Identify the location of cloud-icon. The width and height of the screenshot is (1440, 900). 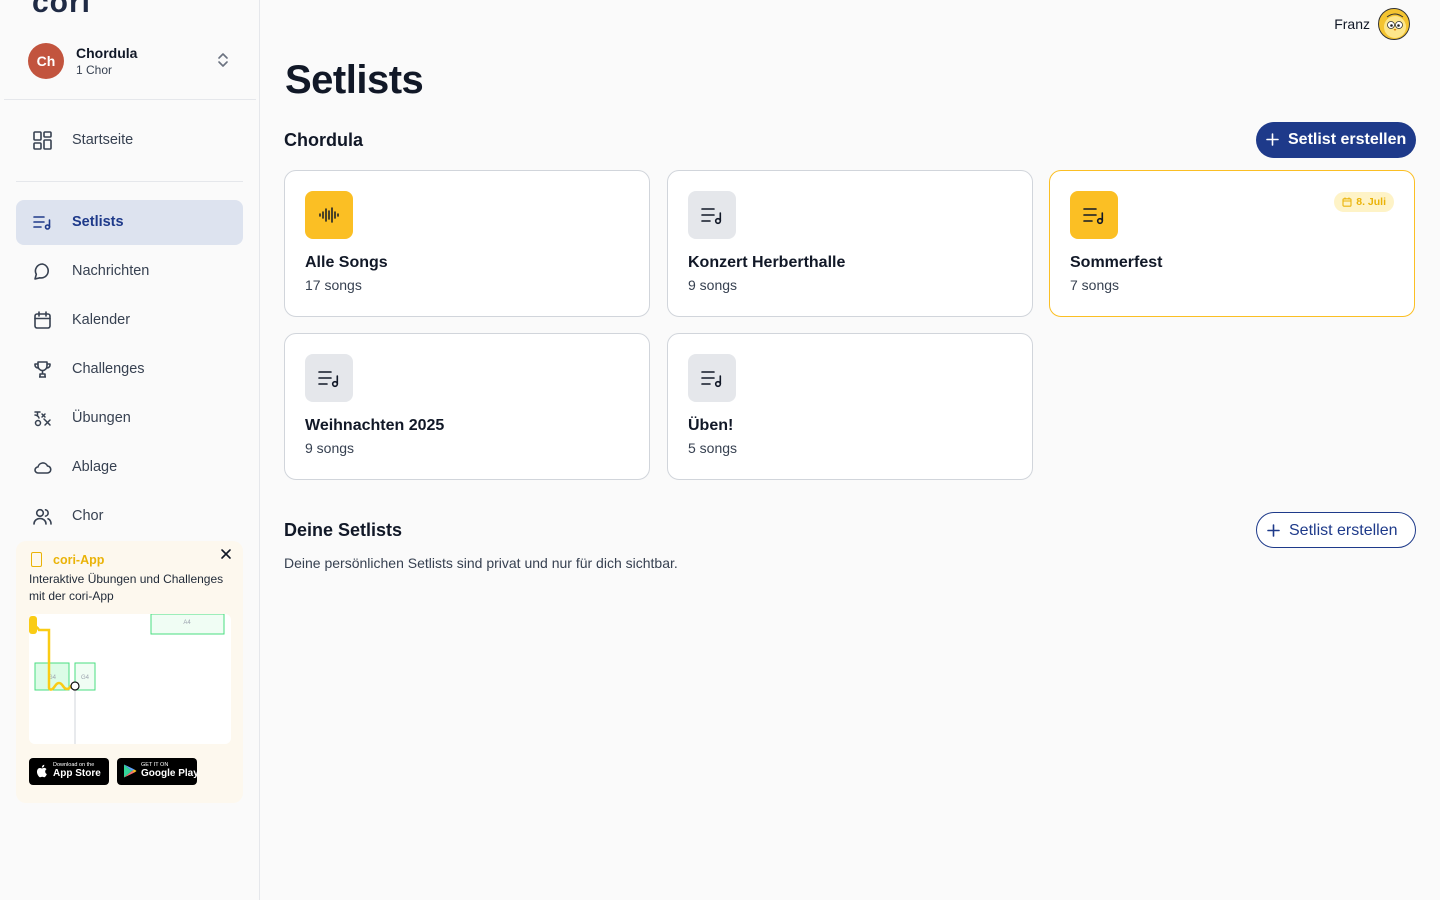
(43, 468).